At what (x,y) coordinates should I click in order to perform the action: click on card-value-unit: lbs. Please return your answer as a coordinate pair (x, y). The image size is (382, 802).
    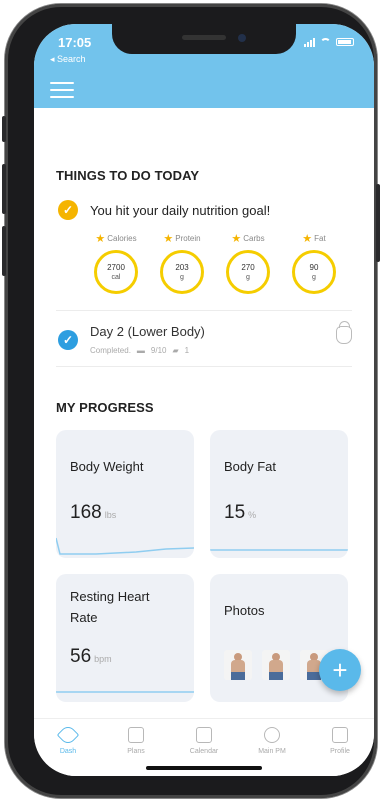
    Looking at the image, I should click on (110, 515).